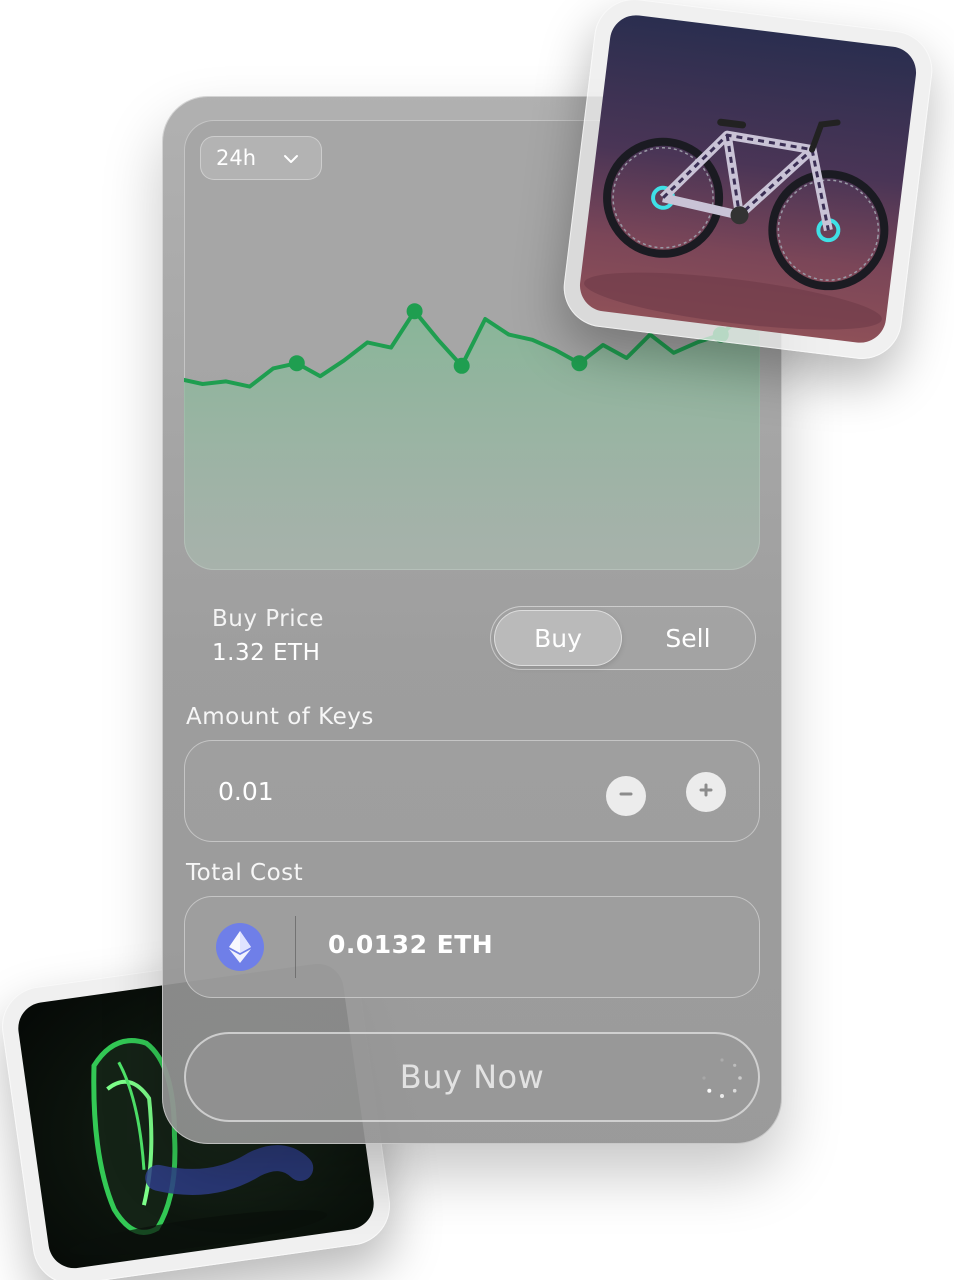  Describe the element at coordinates (266, 653) in the screenshot. I see `buy-price-value: 1.32 ETH` at that location.